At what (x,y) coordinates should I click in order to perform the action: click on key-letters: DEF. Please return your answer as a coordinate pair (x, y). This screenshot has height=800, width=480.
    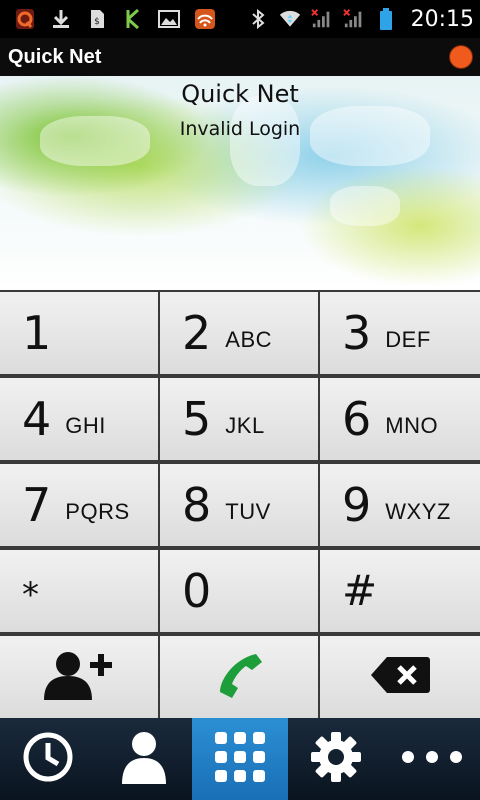
    Looking at the image, I should click on (408, 339).